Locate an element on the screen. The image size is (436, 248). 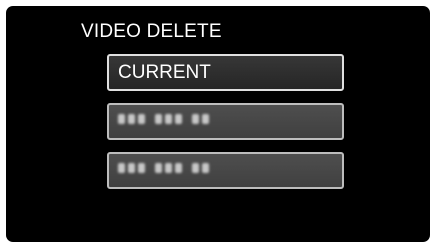
menu-item-label: CURRENT is located at coordinates (164, 72).